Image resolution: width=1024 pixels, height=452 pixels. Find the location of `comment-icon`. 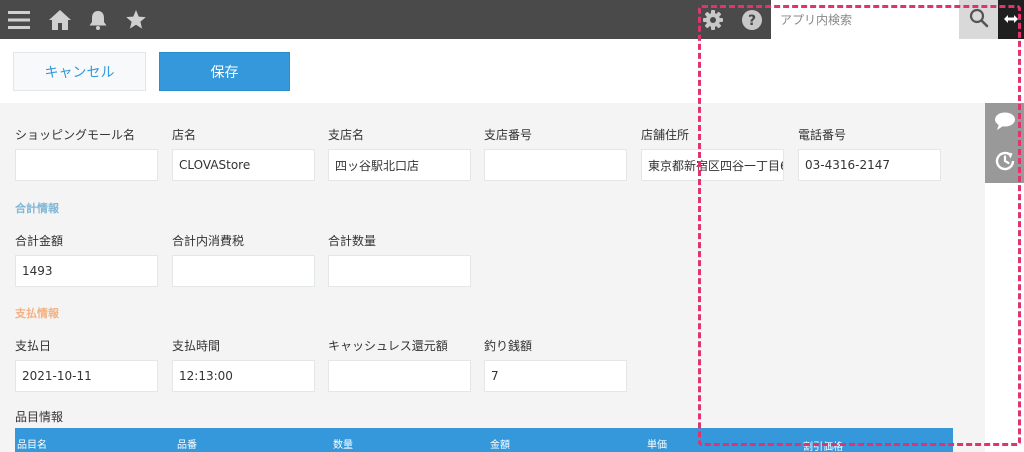

comment-icon is located at coordinates (1005, 123).